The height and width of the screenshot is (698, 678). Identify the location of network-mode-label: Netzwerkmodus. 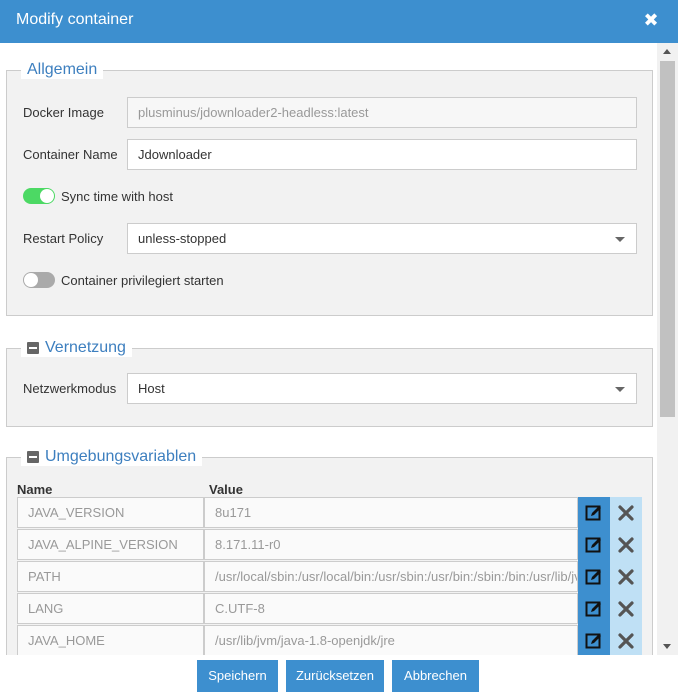
(70, 388).